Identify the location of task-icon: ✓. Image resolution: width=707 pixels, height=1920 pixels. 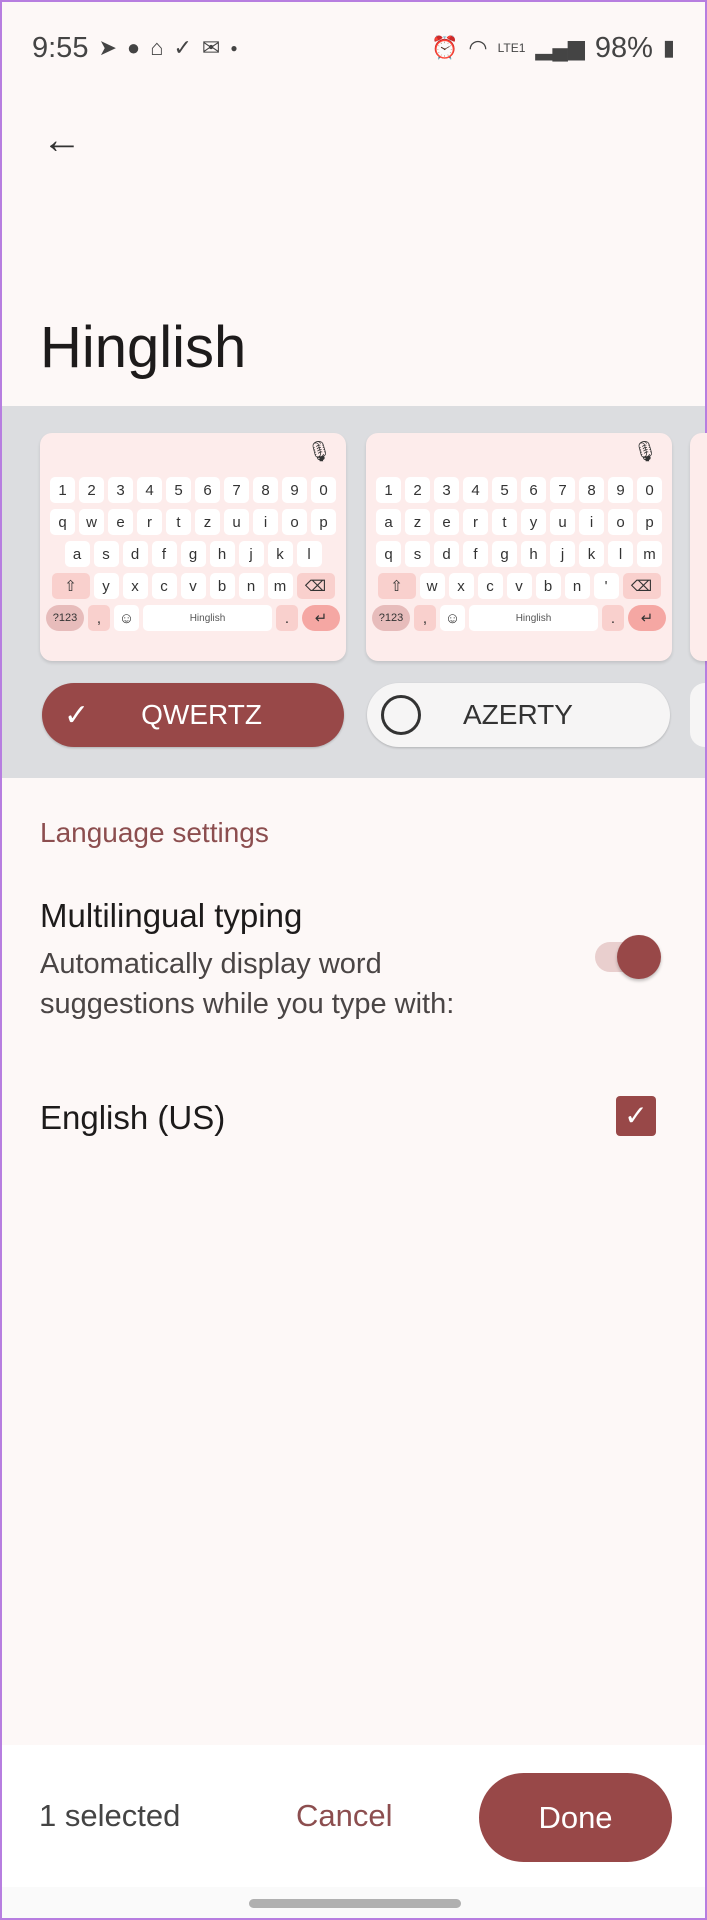
(182, 47).